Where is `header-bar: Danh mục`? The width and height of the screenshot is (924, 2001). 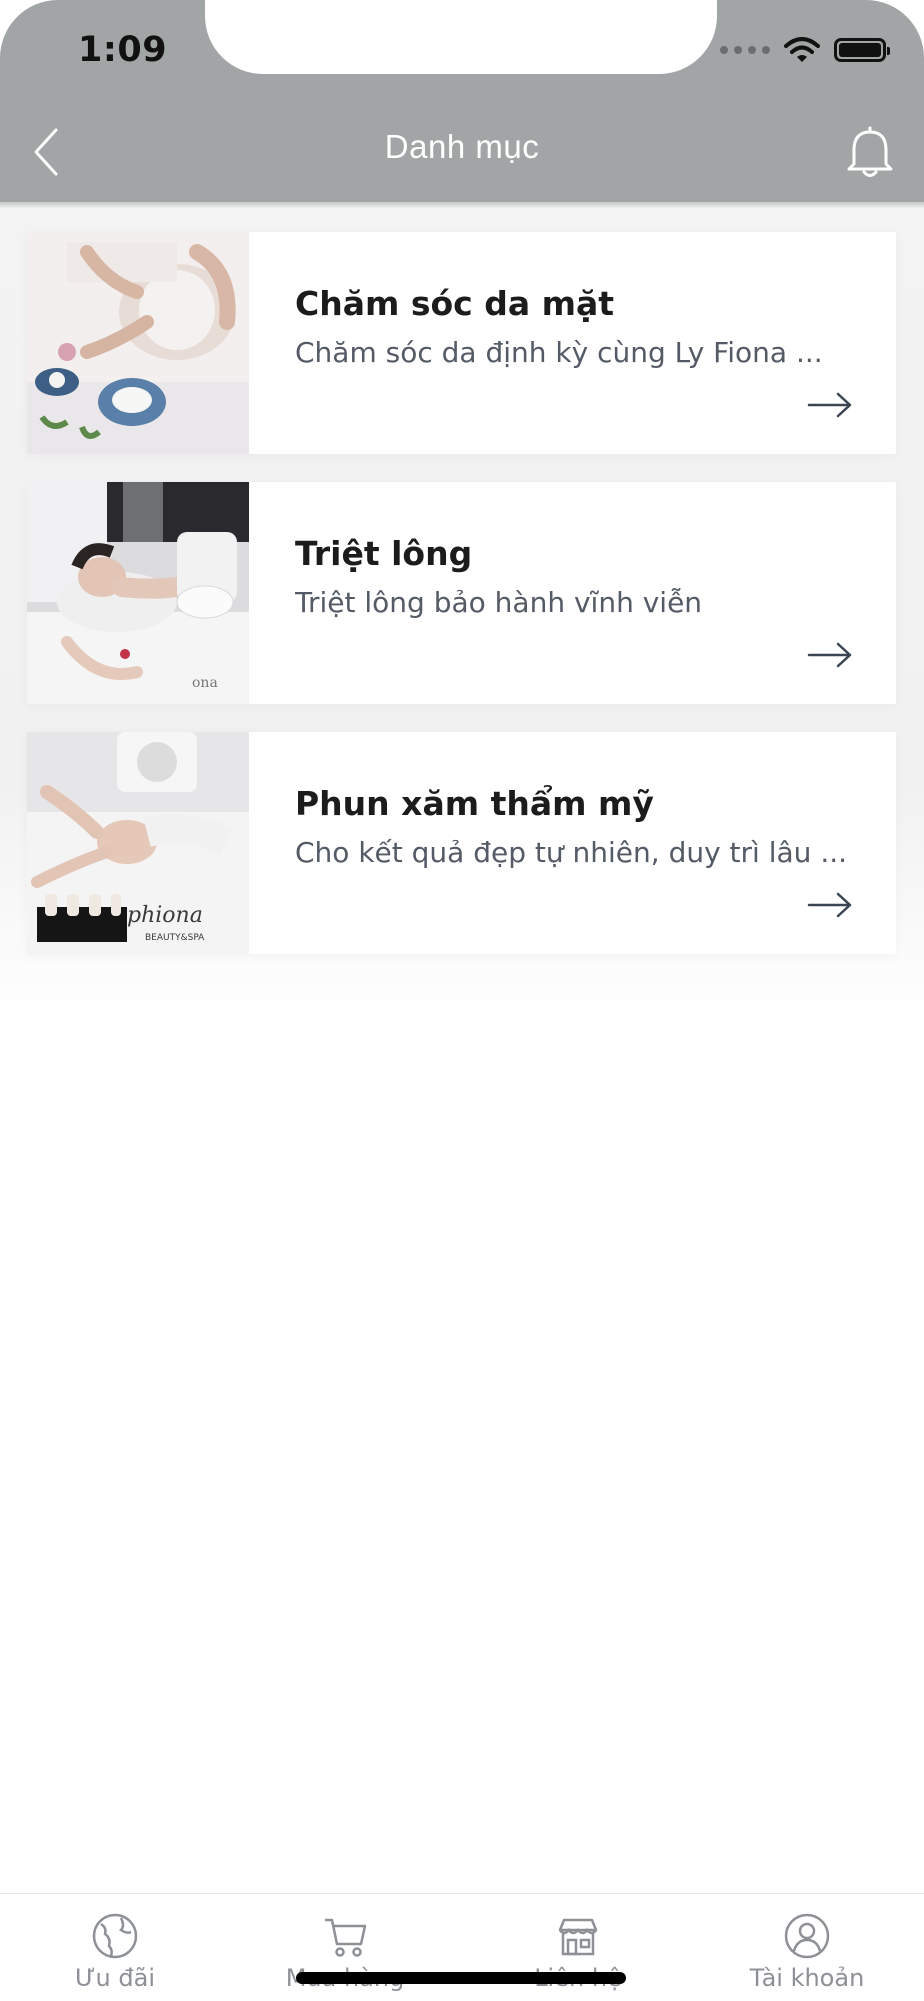 header-bar: Danh mục is located at coordinates (462, 150).